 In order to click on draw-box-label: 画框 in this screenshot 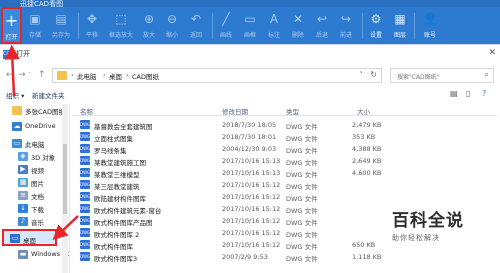, I will do `click(249, 35)`.